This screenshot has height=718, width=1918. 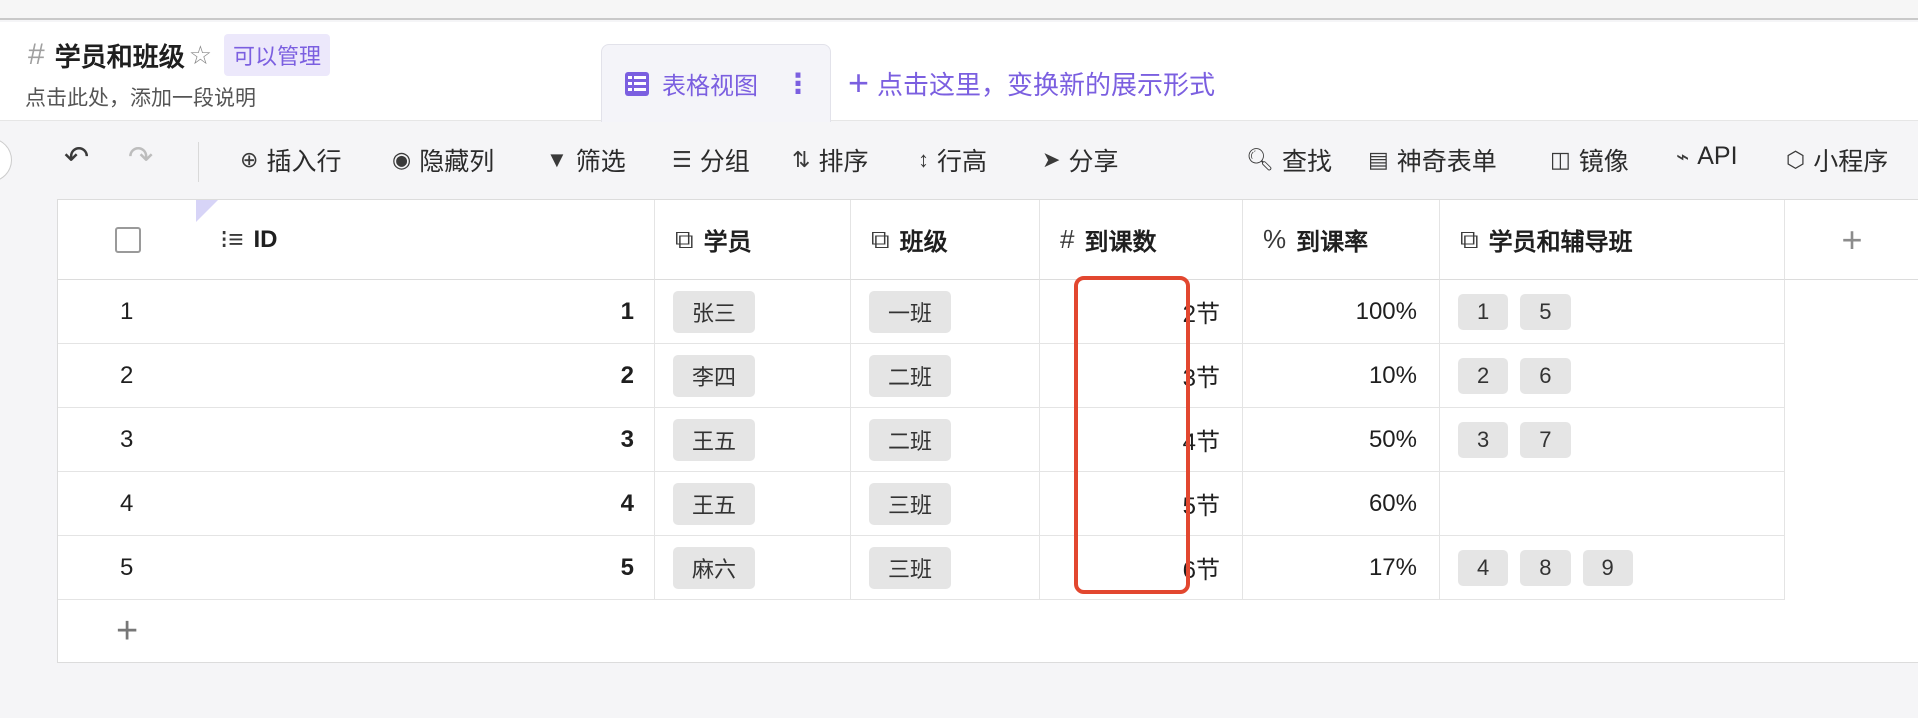 What do you see at coordinates (1275, 239) in the screenshot?
I see `percent-field-icon: %` at bounding box center [1275, 239].